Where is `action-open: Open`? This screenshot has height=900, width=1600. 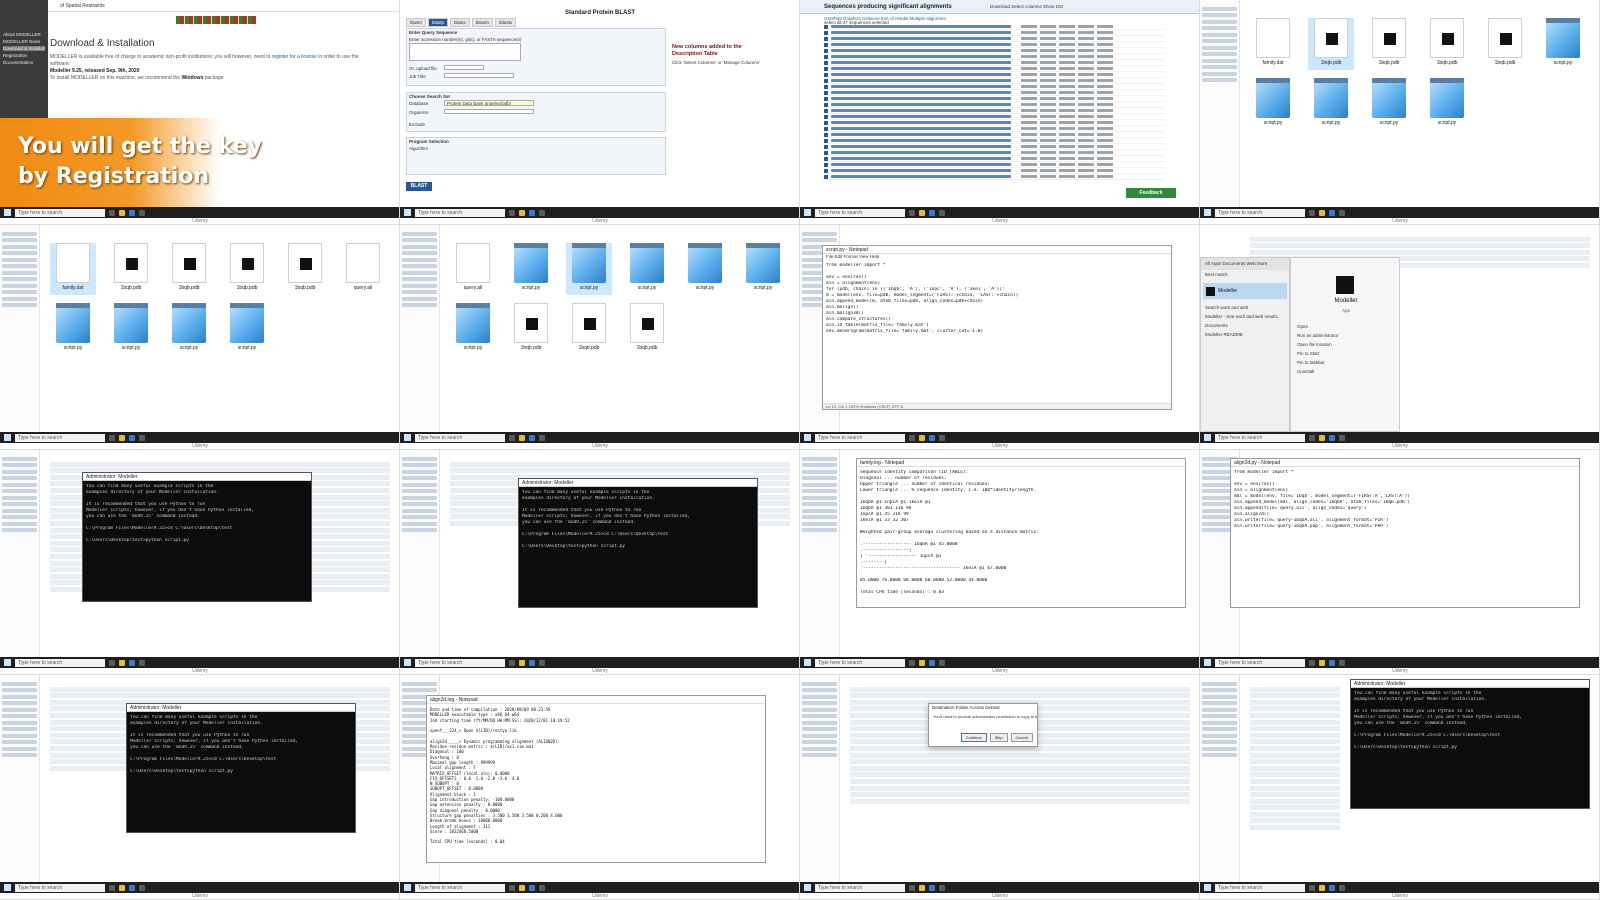
action-open: Open is located at coordinates (1318, 326).